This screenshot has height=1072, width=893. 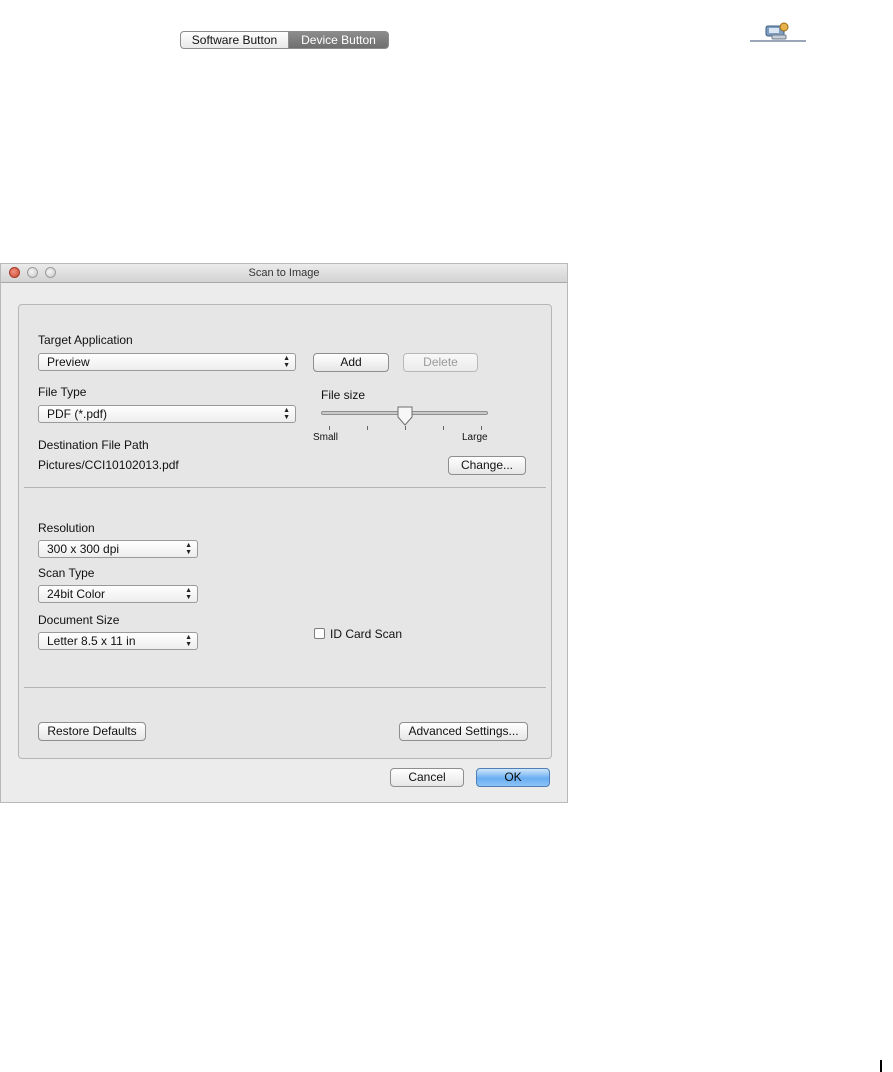 I want to click on mode-tabs: Software Button Device Button, so click(x=284, y=40).